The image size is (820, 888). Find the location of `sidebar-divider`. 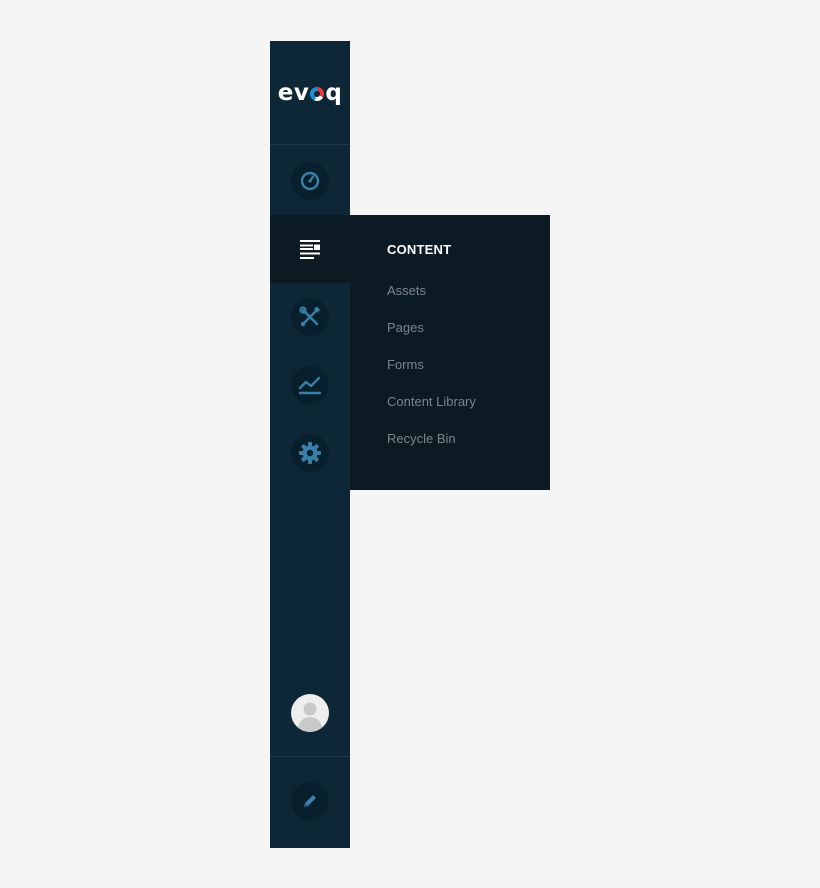

sidebar-divider is located at coordinates (310, 756).